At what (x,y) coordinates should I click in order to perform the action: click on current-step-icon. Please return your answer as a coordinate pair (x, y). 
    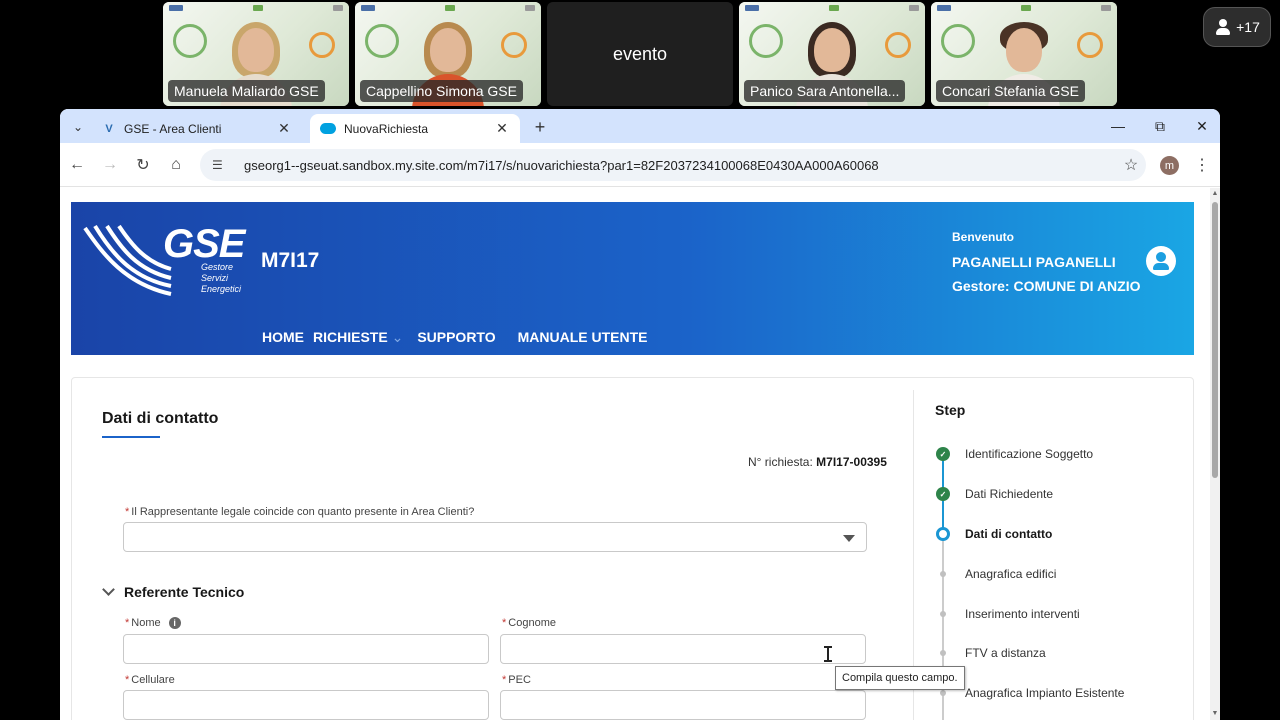
    Looking at the image, I should click on (943, 534).